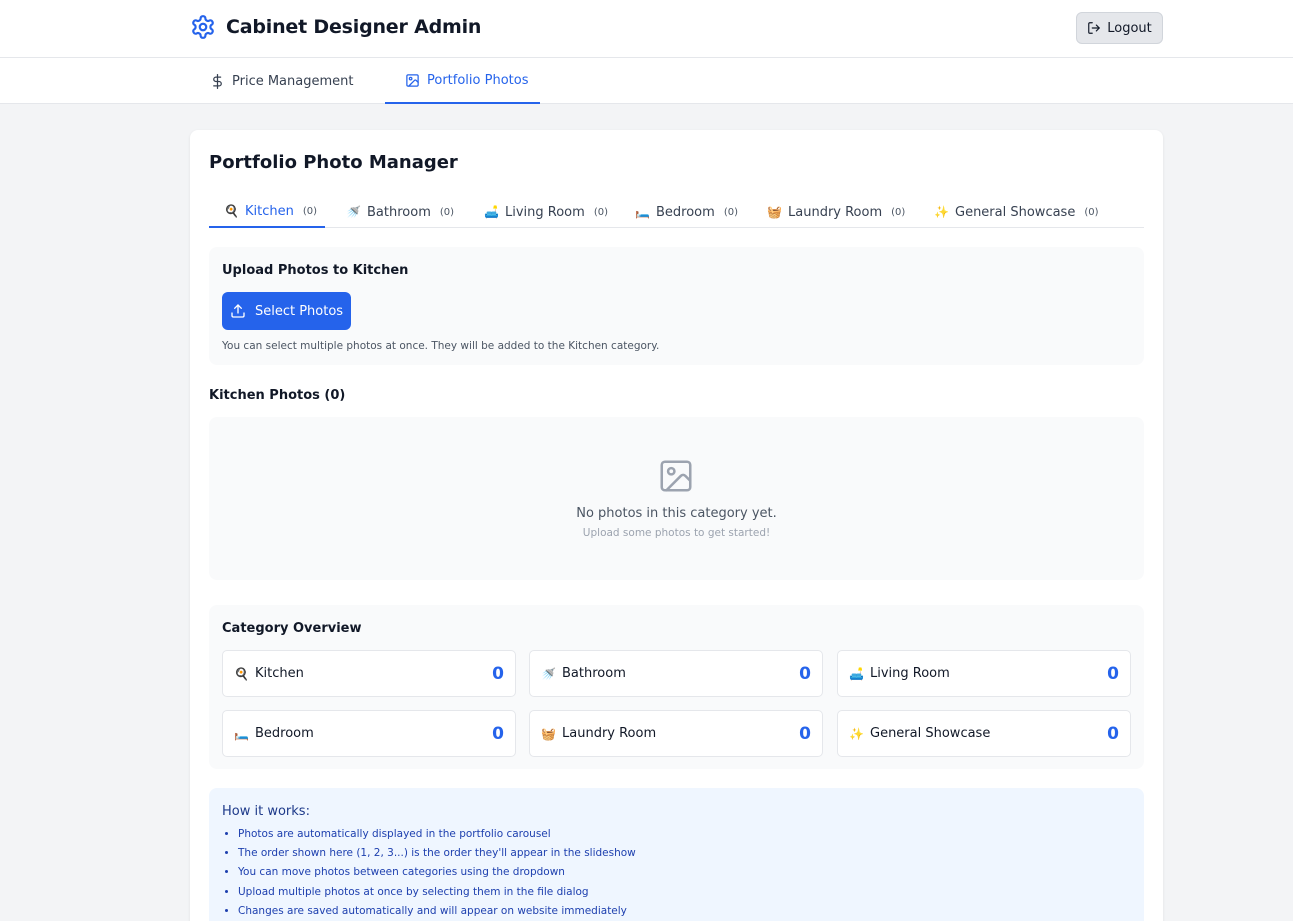  I want to click on overview-title: Category Overview, so click(292, 628).